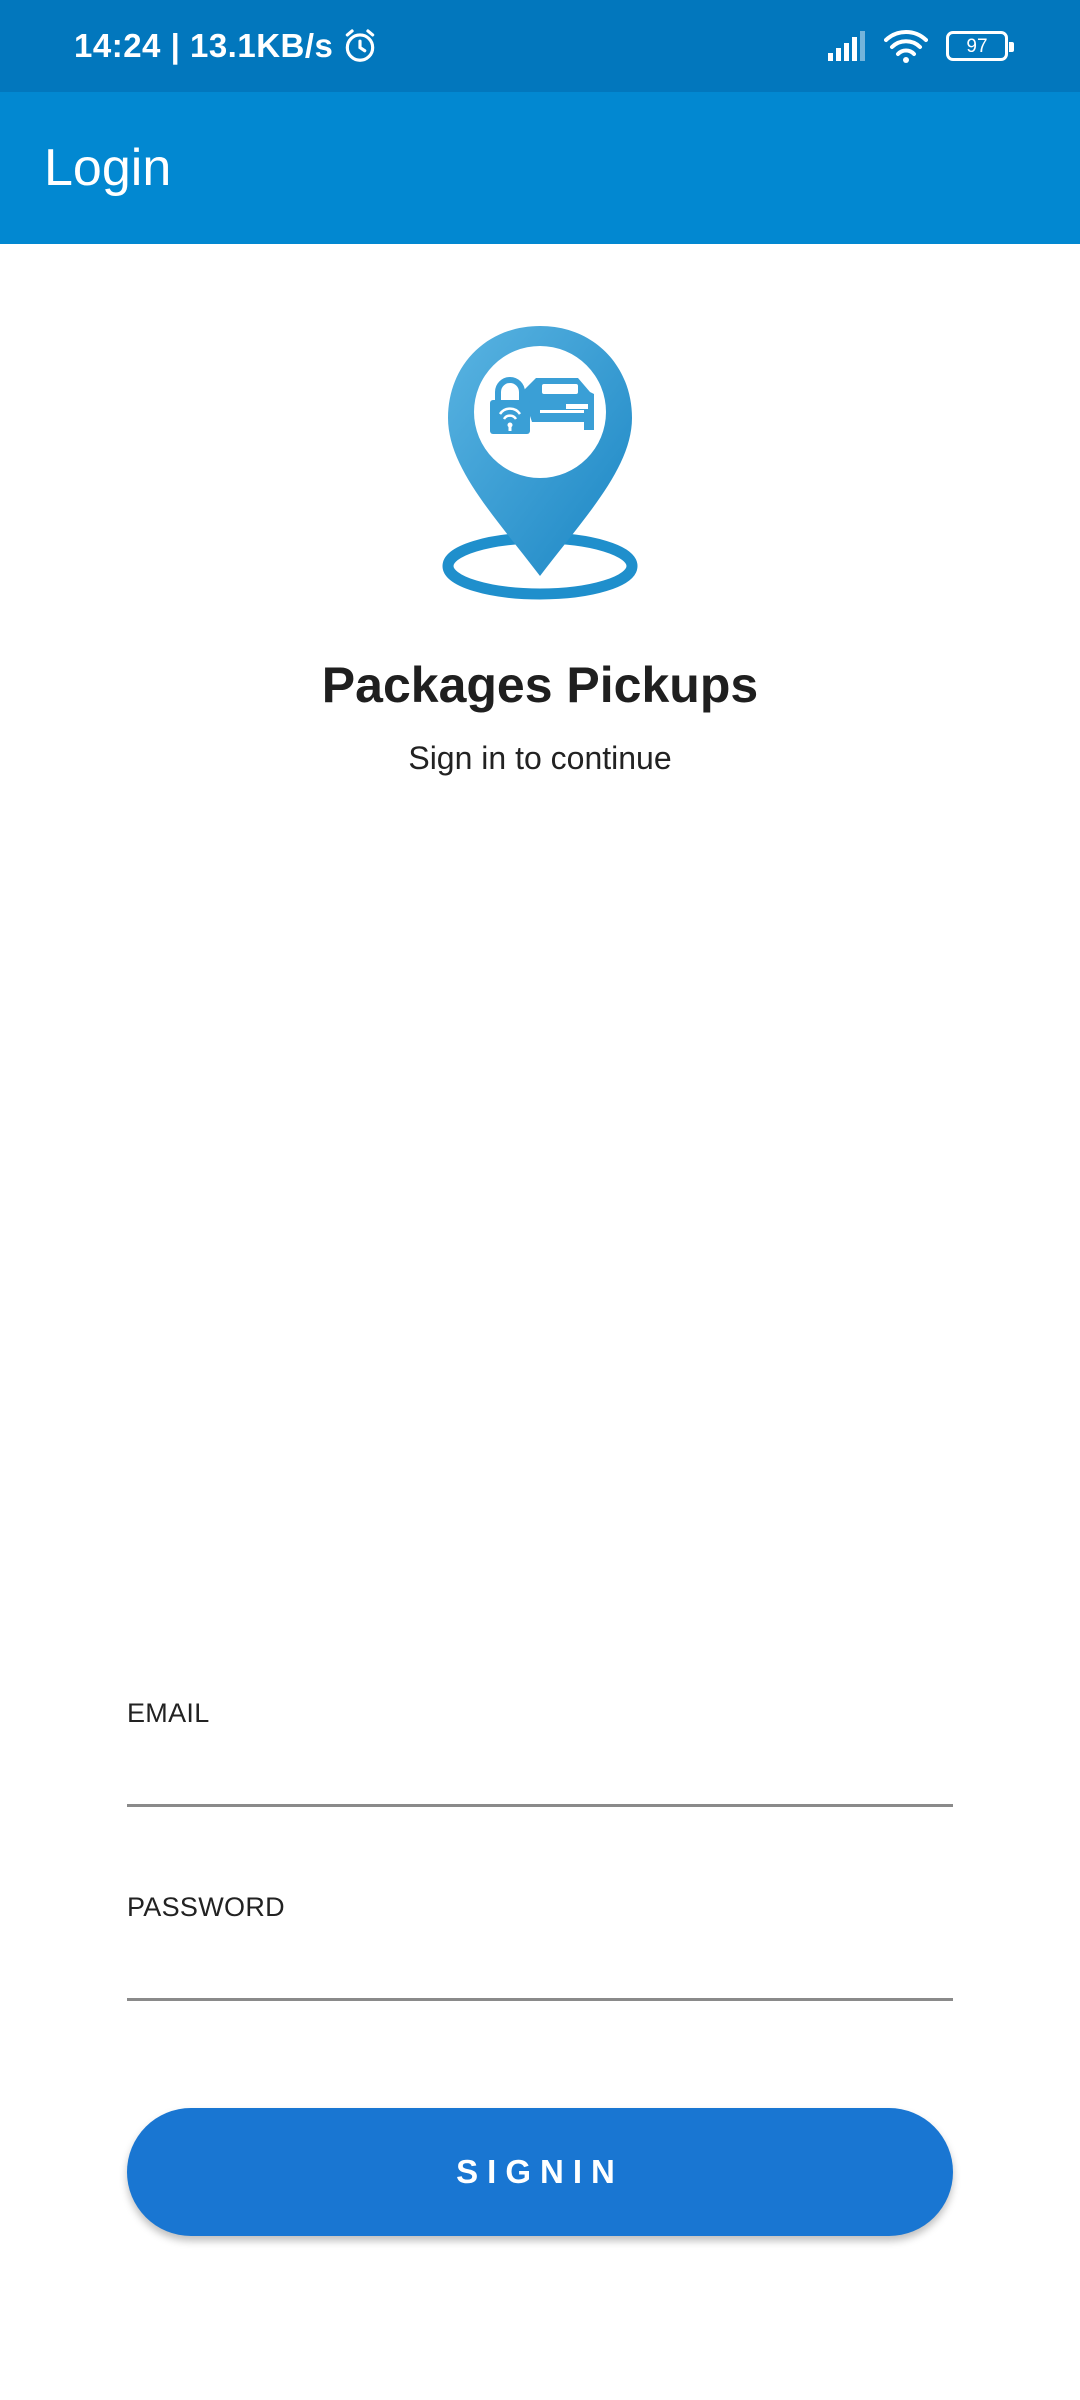  I want to click on app-name: Packages Pickups, so click(540, 685).